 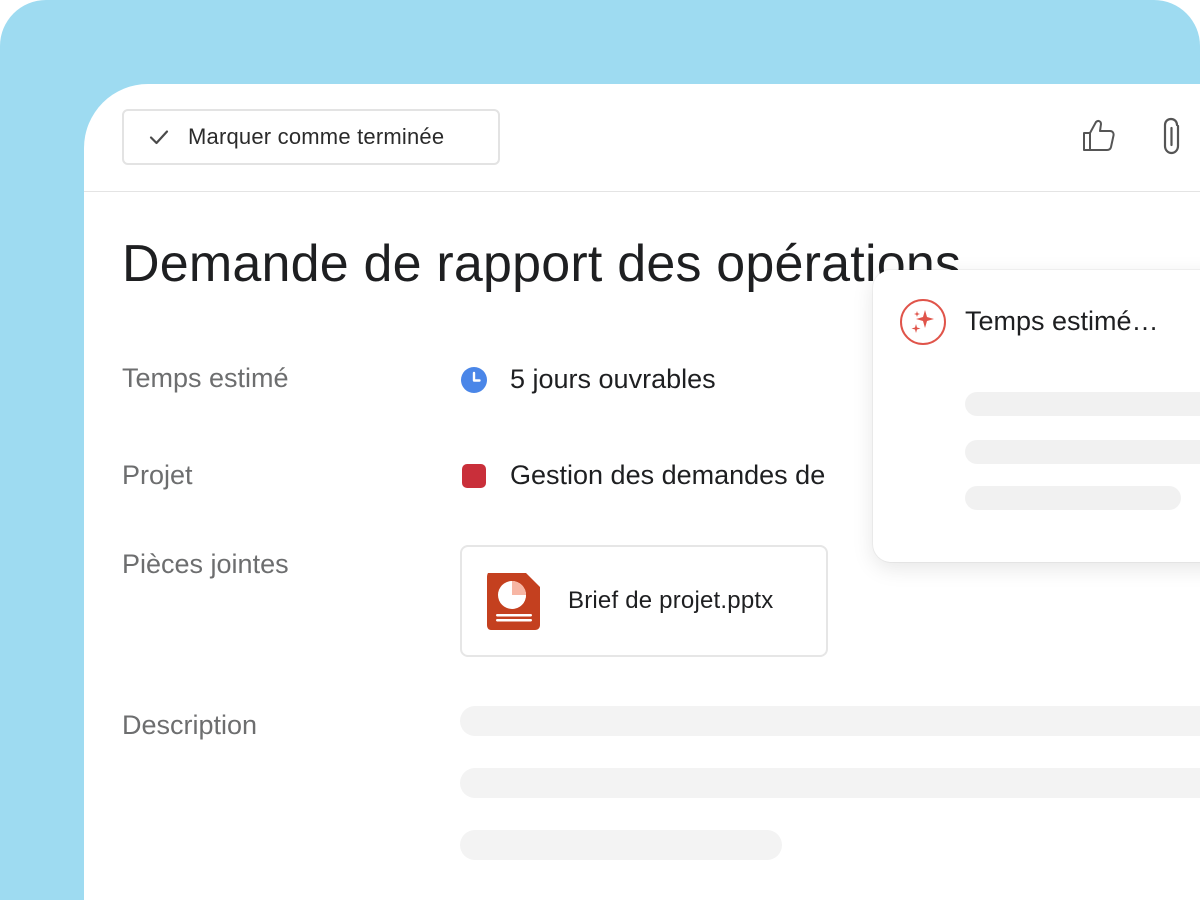 What do you see at coordinates (671, 600) in the screenshot?
I see `attachment-file-name: Brief de projet.pptx` at bounding box center [671, 600].